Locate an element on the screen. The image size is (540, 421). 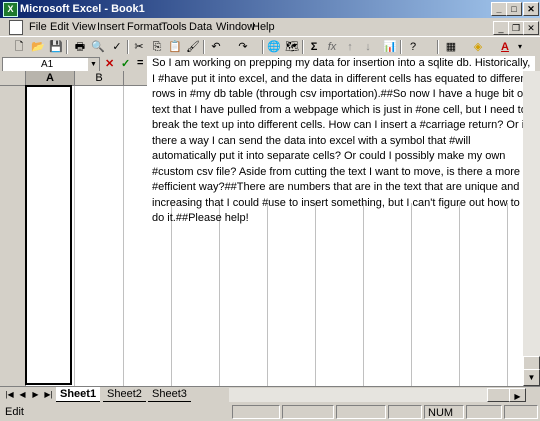
name-box-dropdown-icon: ▼ is located at coordinates (93, 64).